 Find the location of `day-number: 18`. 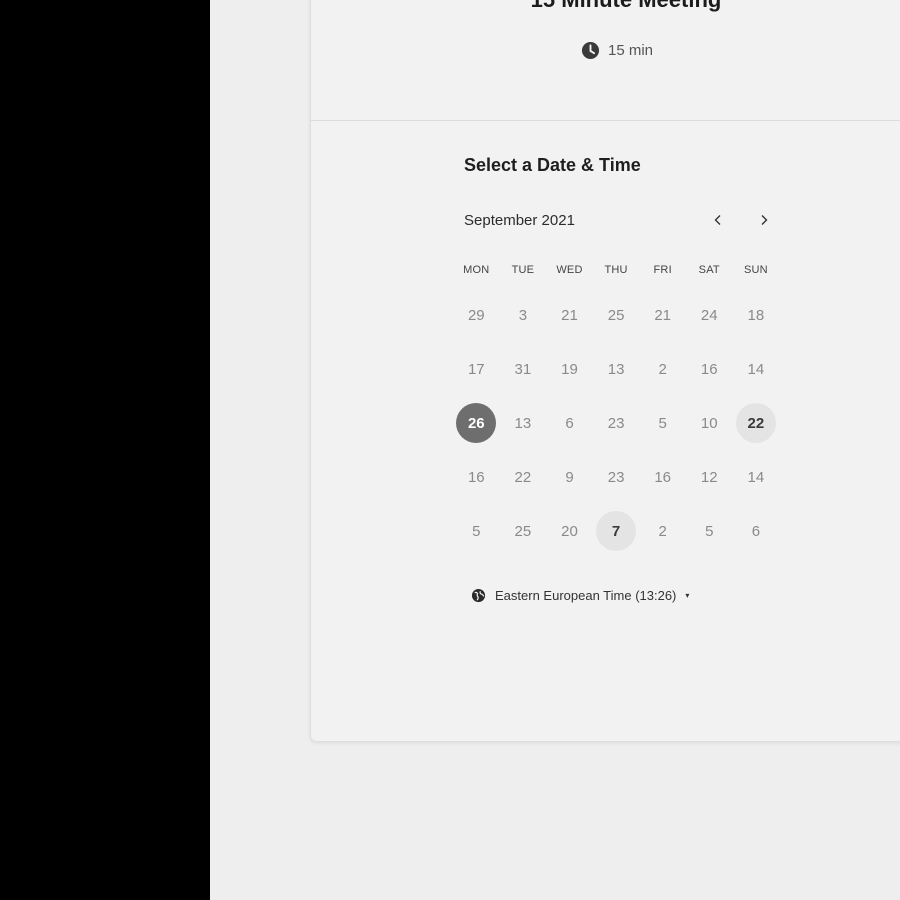

day-number: 18 is located at coordinates (756, 315).